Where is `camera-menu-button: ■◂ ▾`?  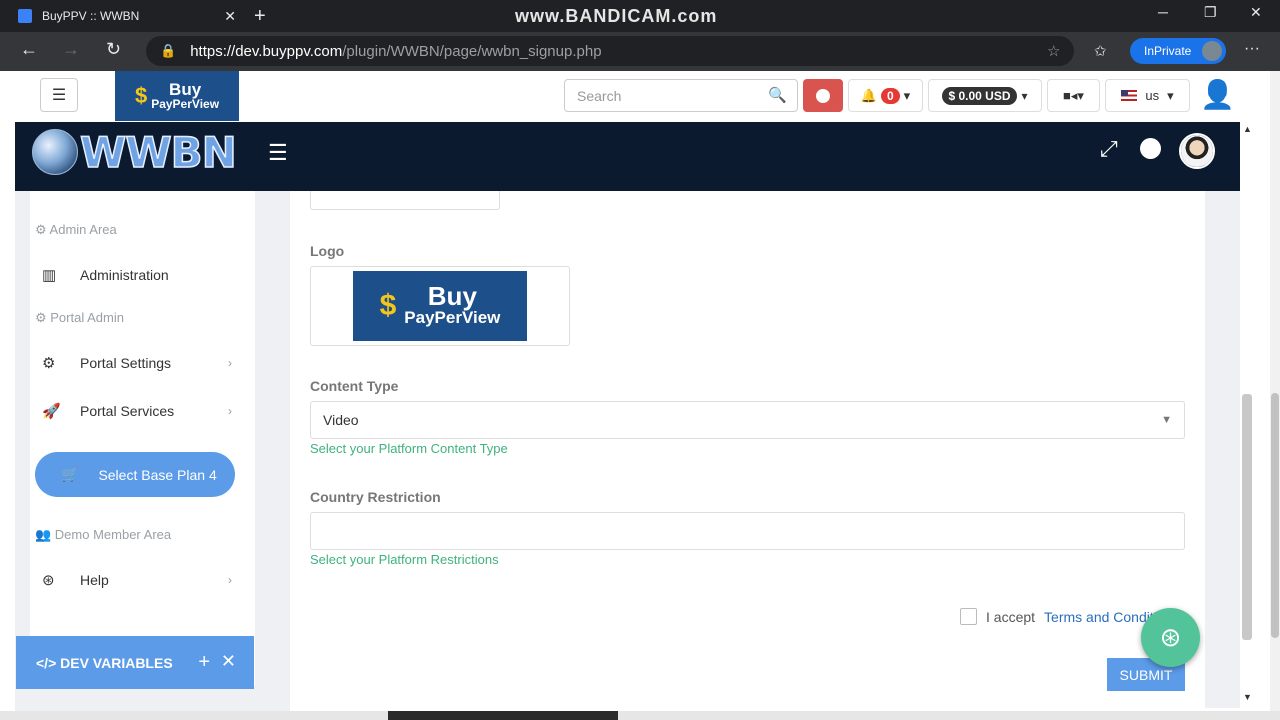
camera-menu-button: ■◂ ▾ is located at coordinates (1073, 95).